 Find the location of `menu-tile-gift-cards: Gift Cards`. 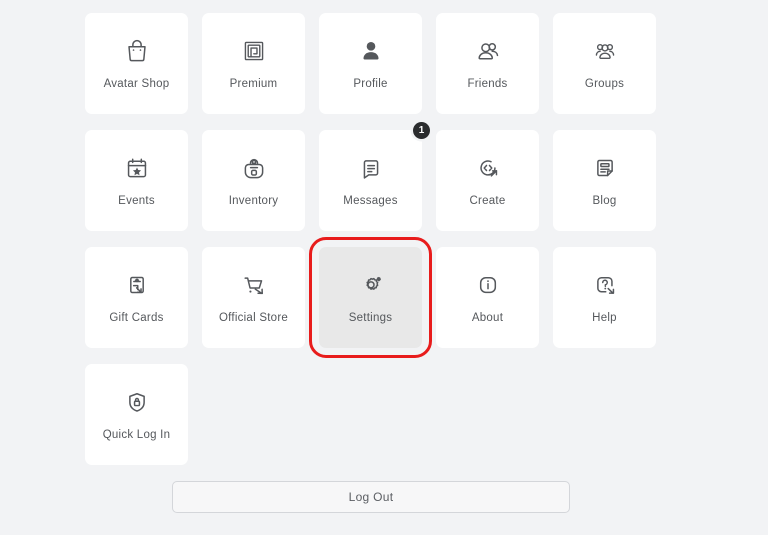

menu-tile-gift-cards: Gift Cards is located at coordinates (136, 297).